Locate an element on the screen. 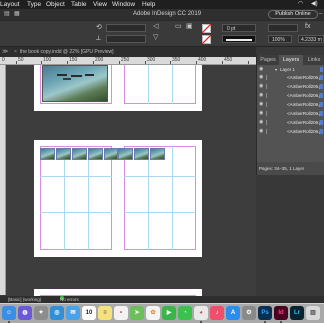  minimize-icon: – is located at coordinates (320, 14).